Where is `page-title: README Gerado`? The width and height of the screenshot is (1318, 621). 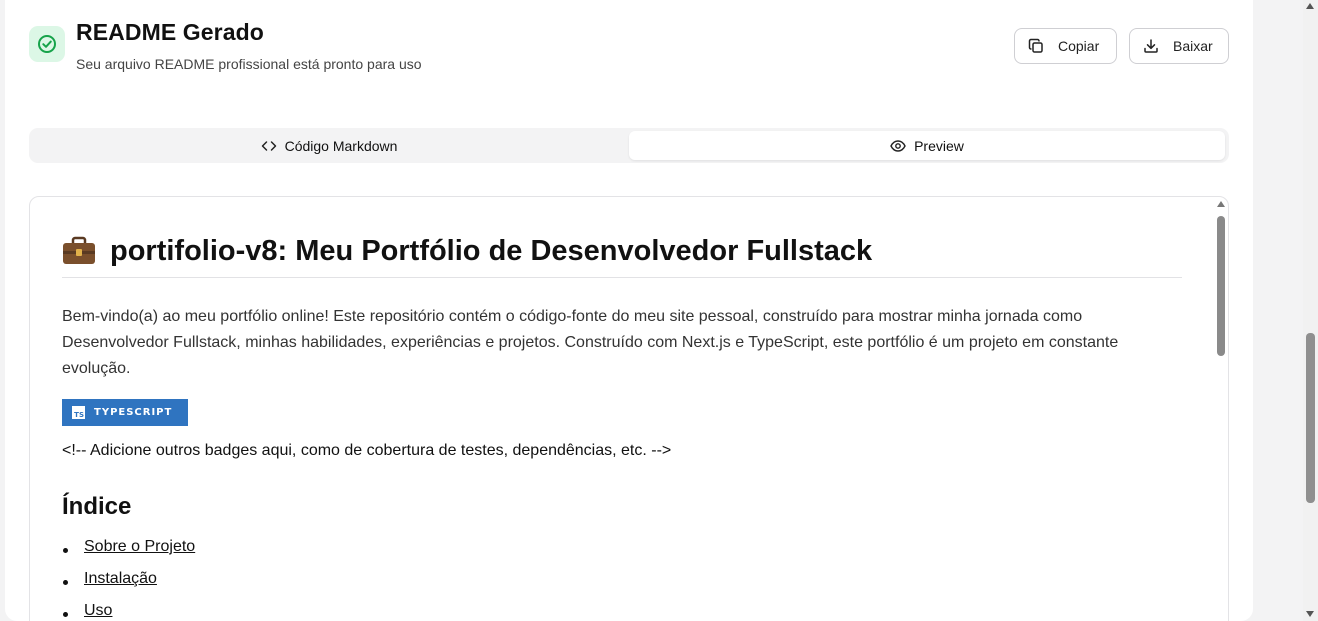 page-title: README Gerado is located at coordinates (170, 32).